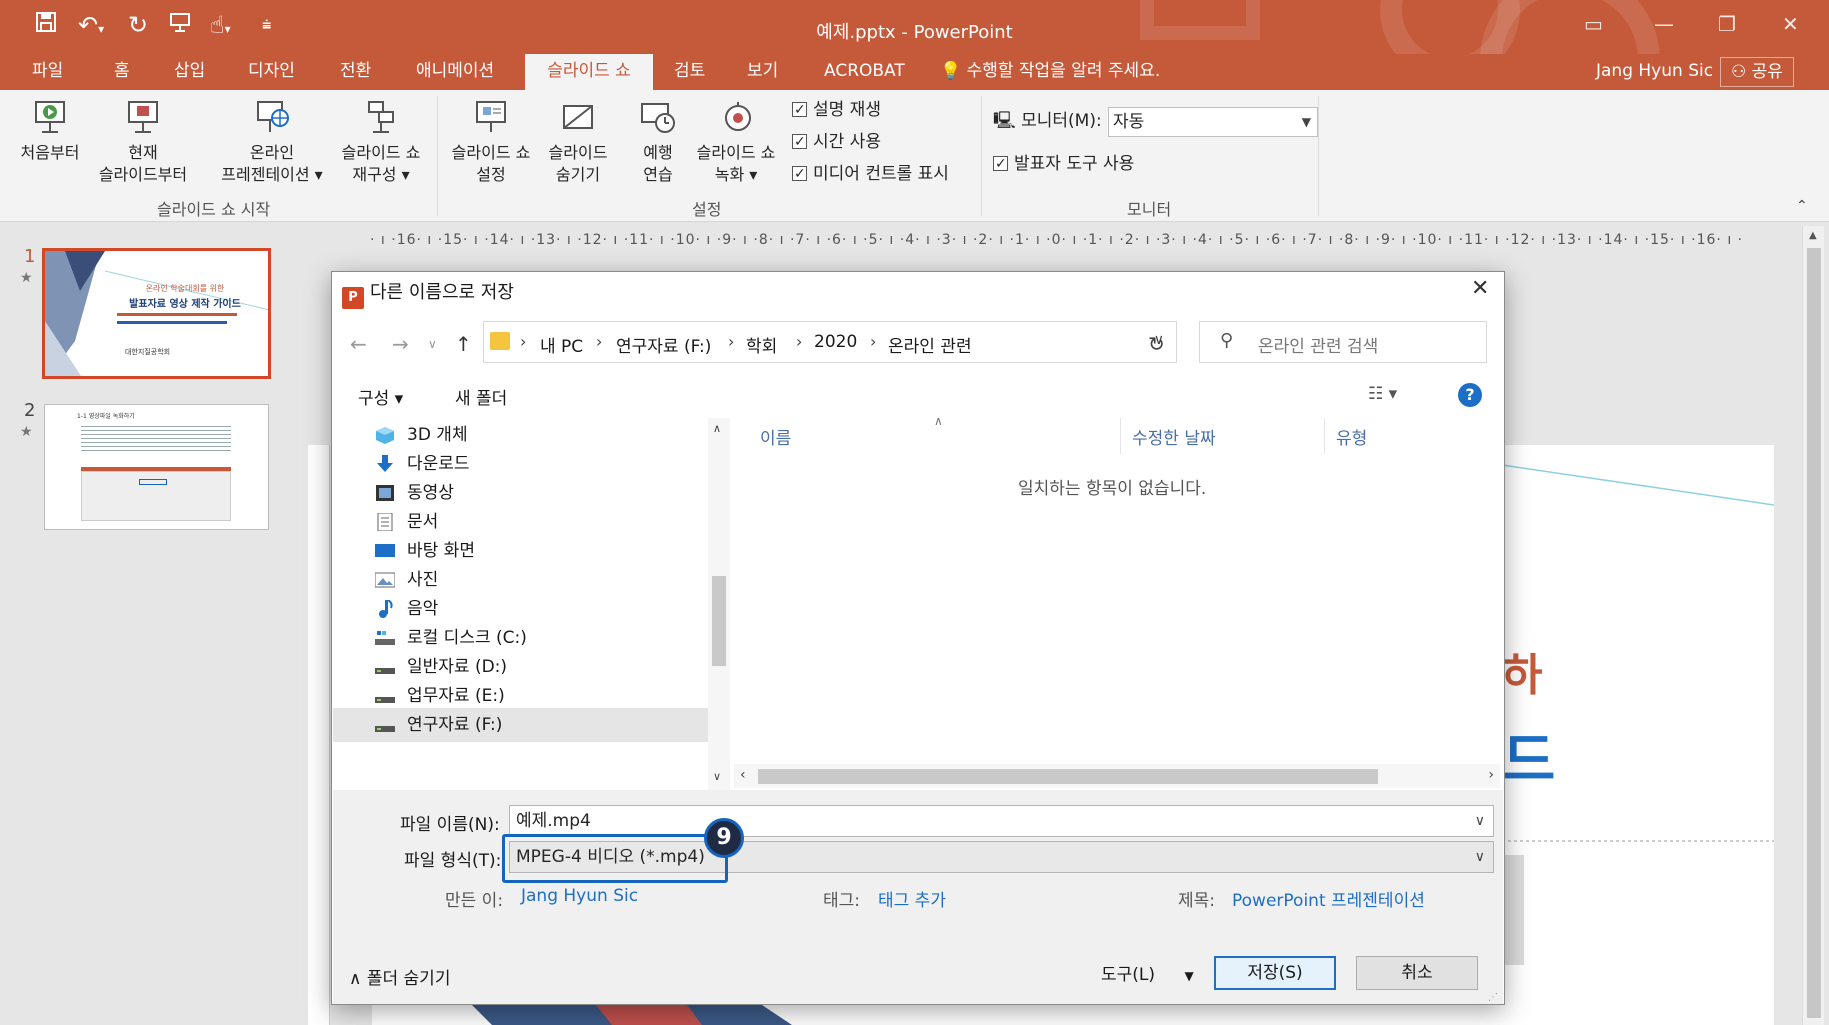  Describe the element at coordinates (1197, 901) in the screenshot. I see `title-label: 제목:` at that location.